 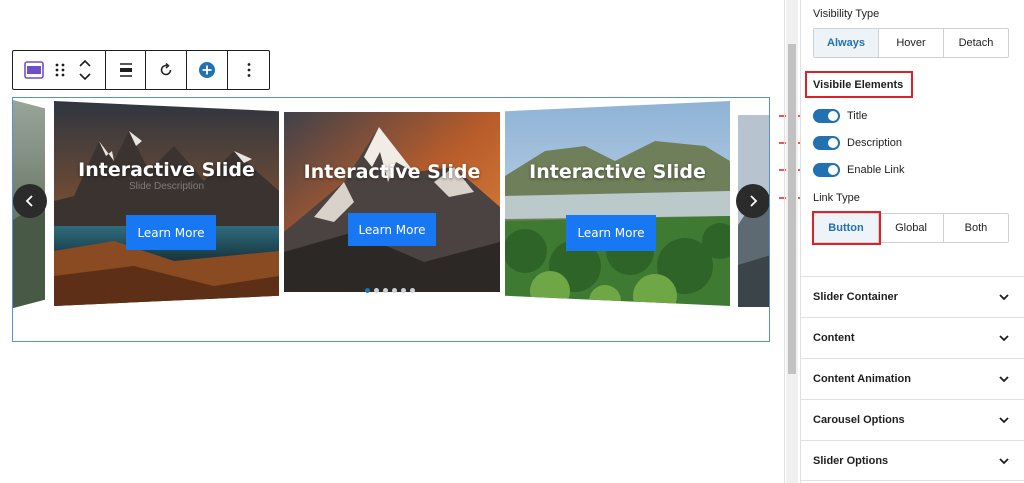 I want to click on toolbar-group-align, so click(x=126, y=70).